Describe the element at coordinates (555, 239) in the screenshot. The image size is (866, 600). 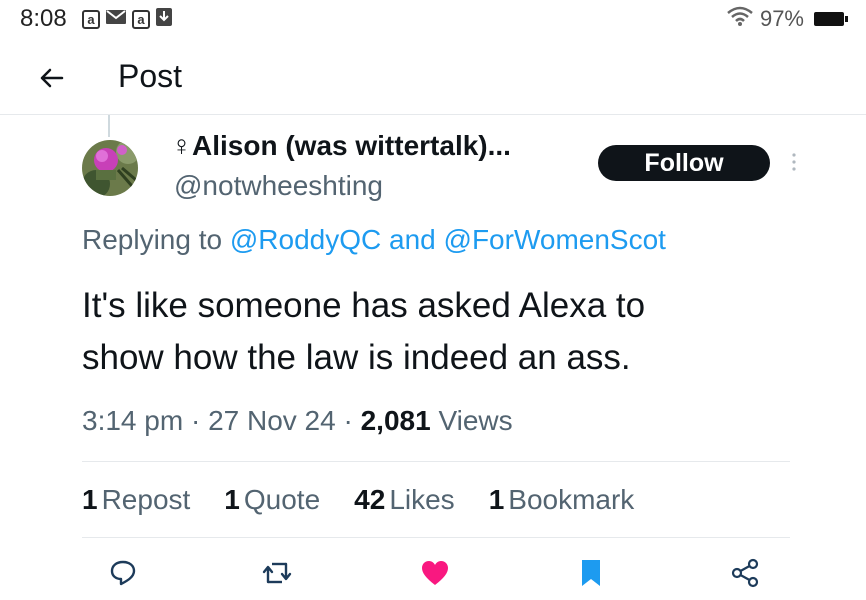
I see `mention-link: @ForWomenScot` at that location.